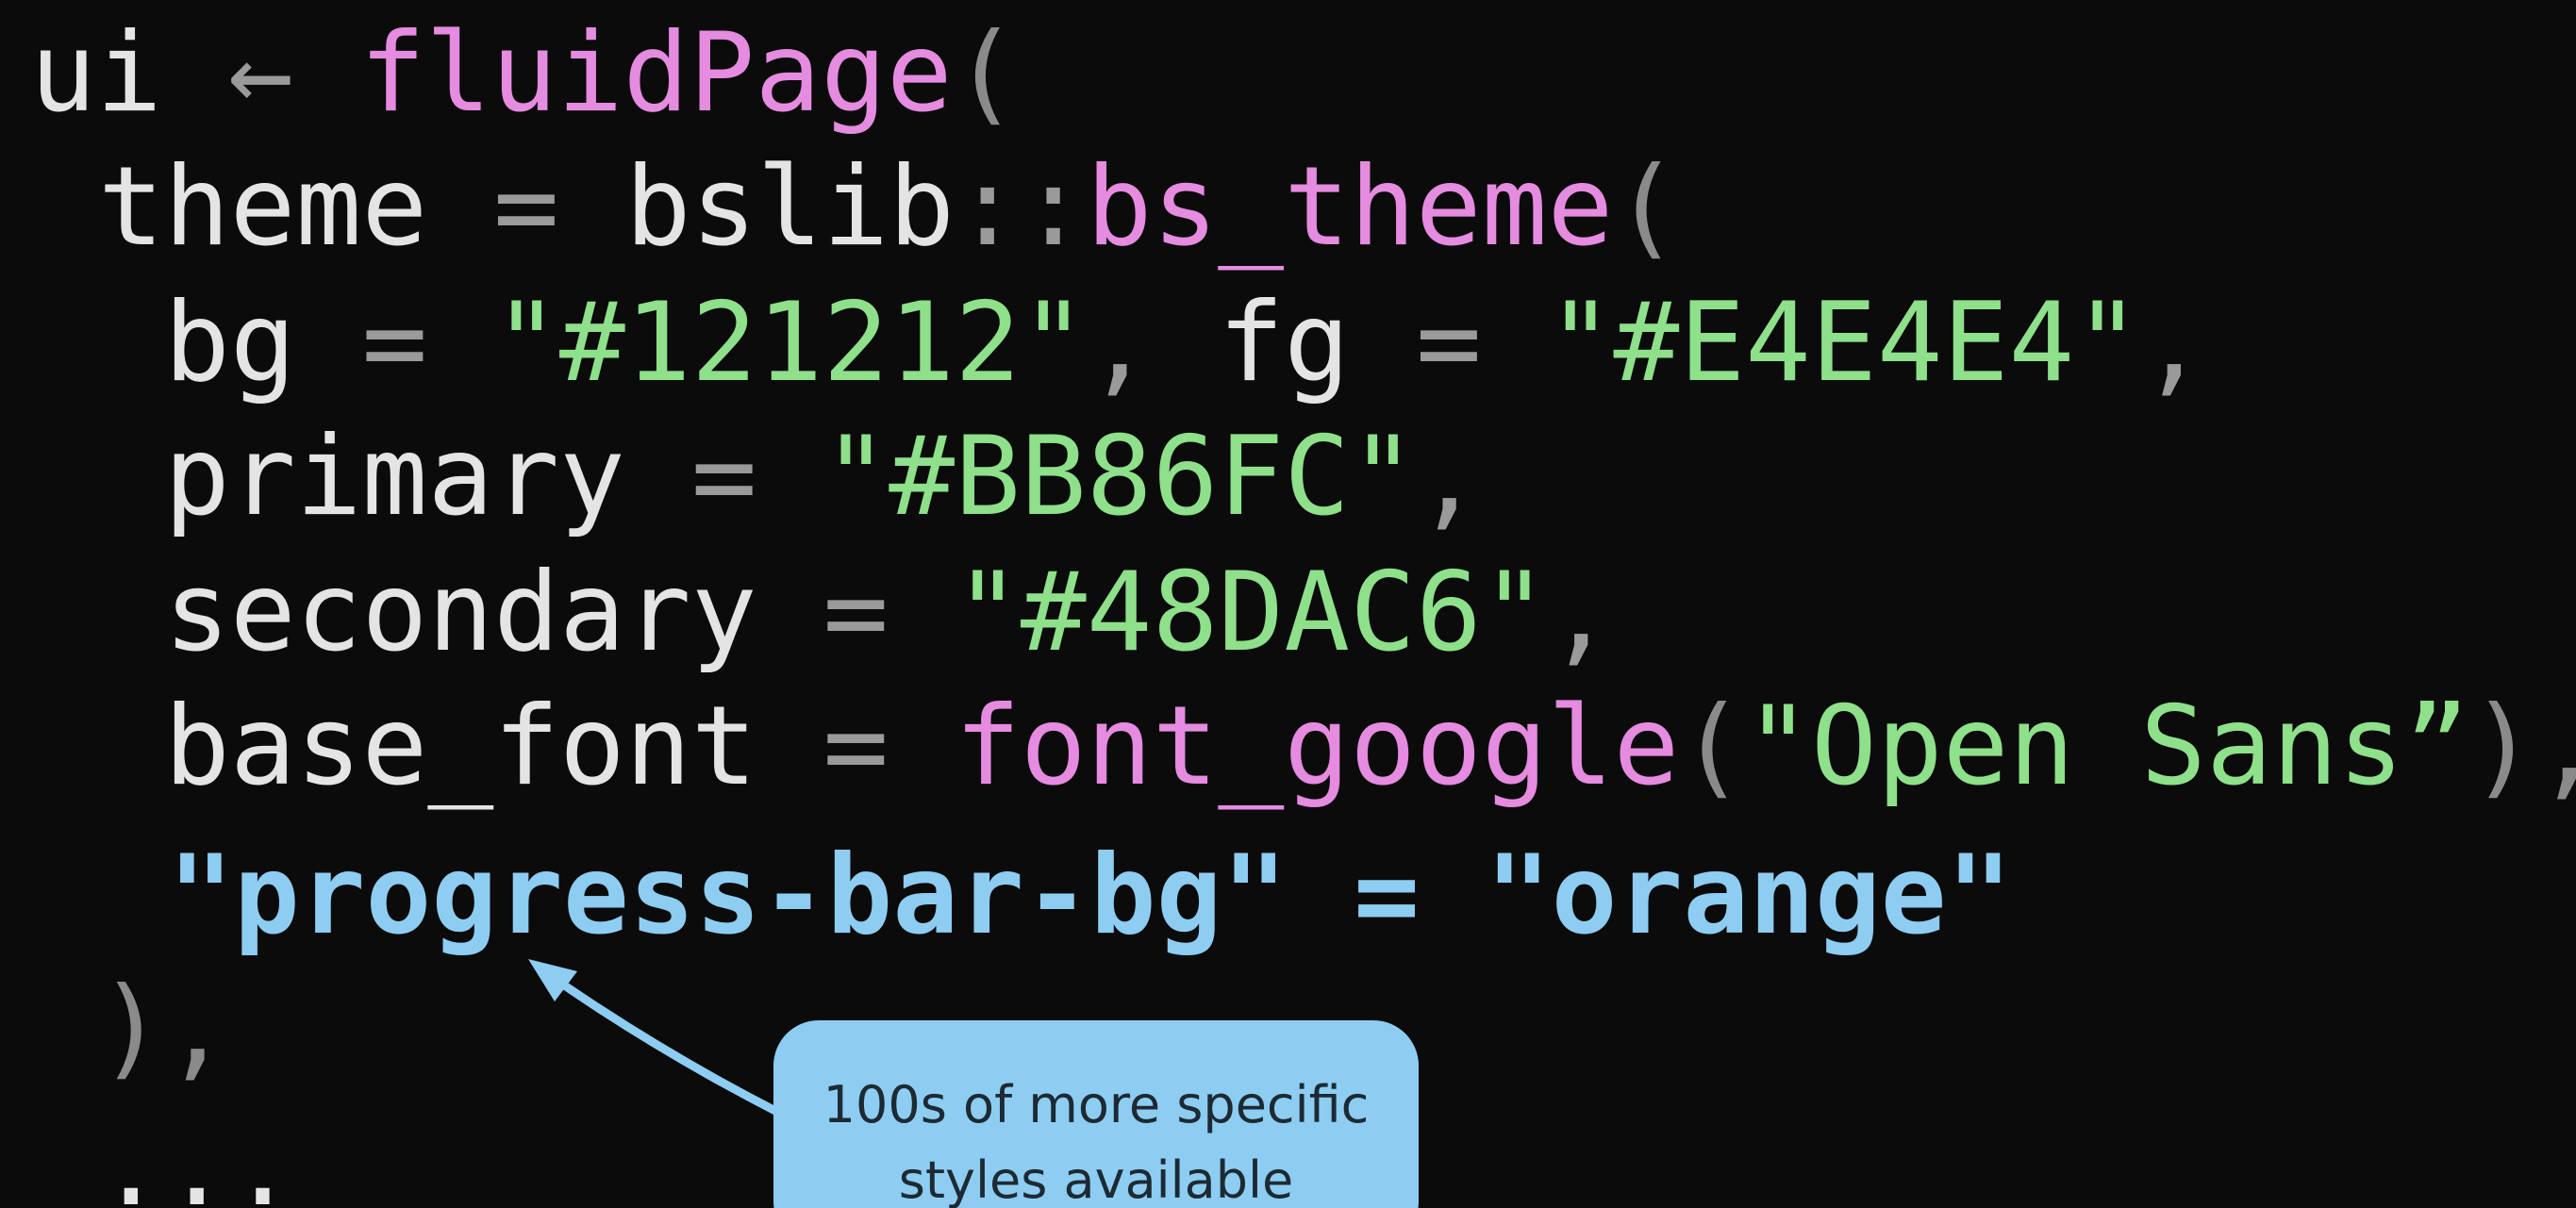 The height and width of the screenshot is (1208, 2576). I want to click on code-token: primary, so click(427, 477).